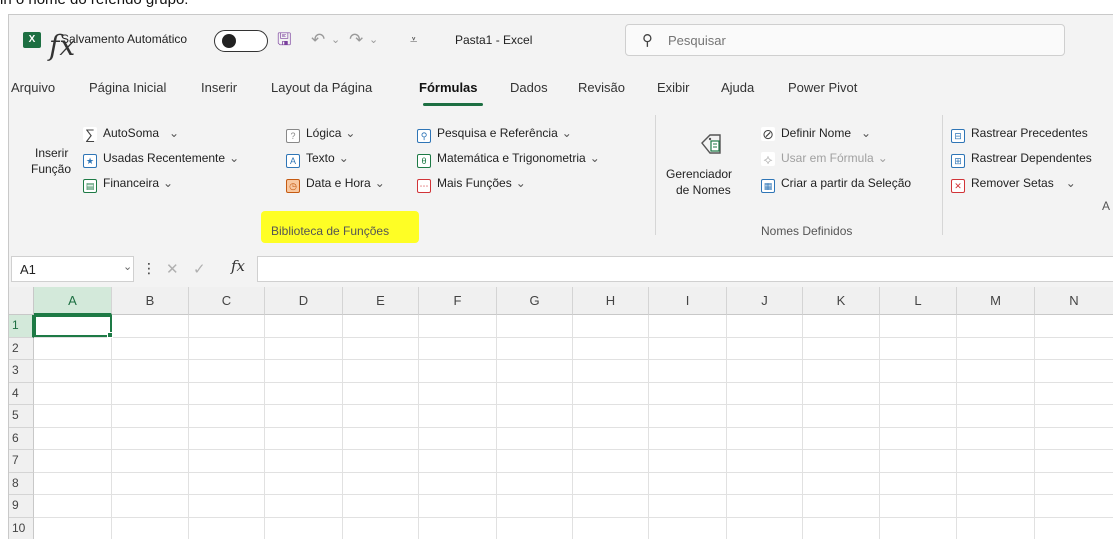 The width and height of the screenshot is (1113, 539). I want to click on financial-label: Financeira, so click(131, 183).